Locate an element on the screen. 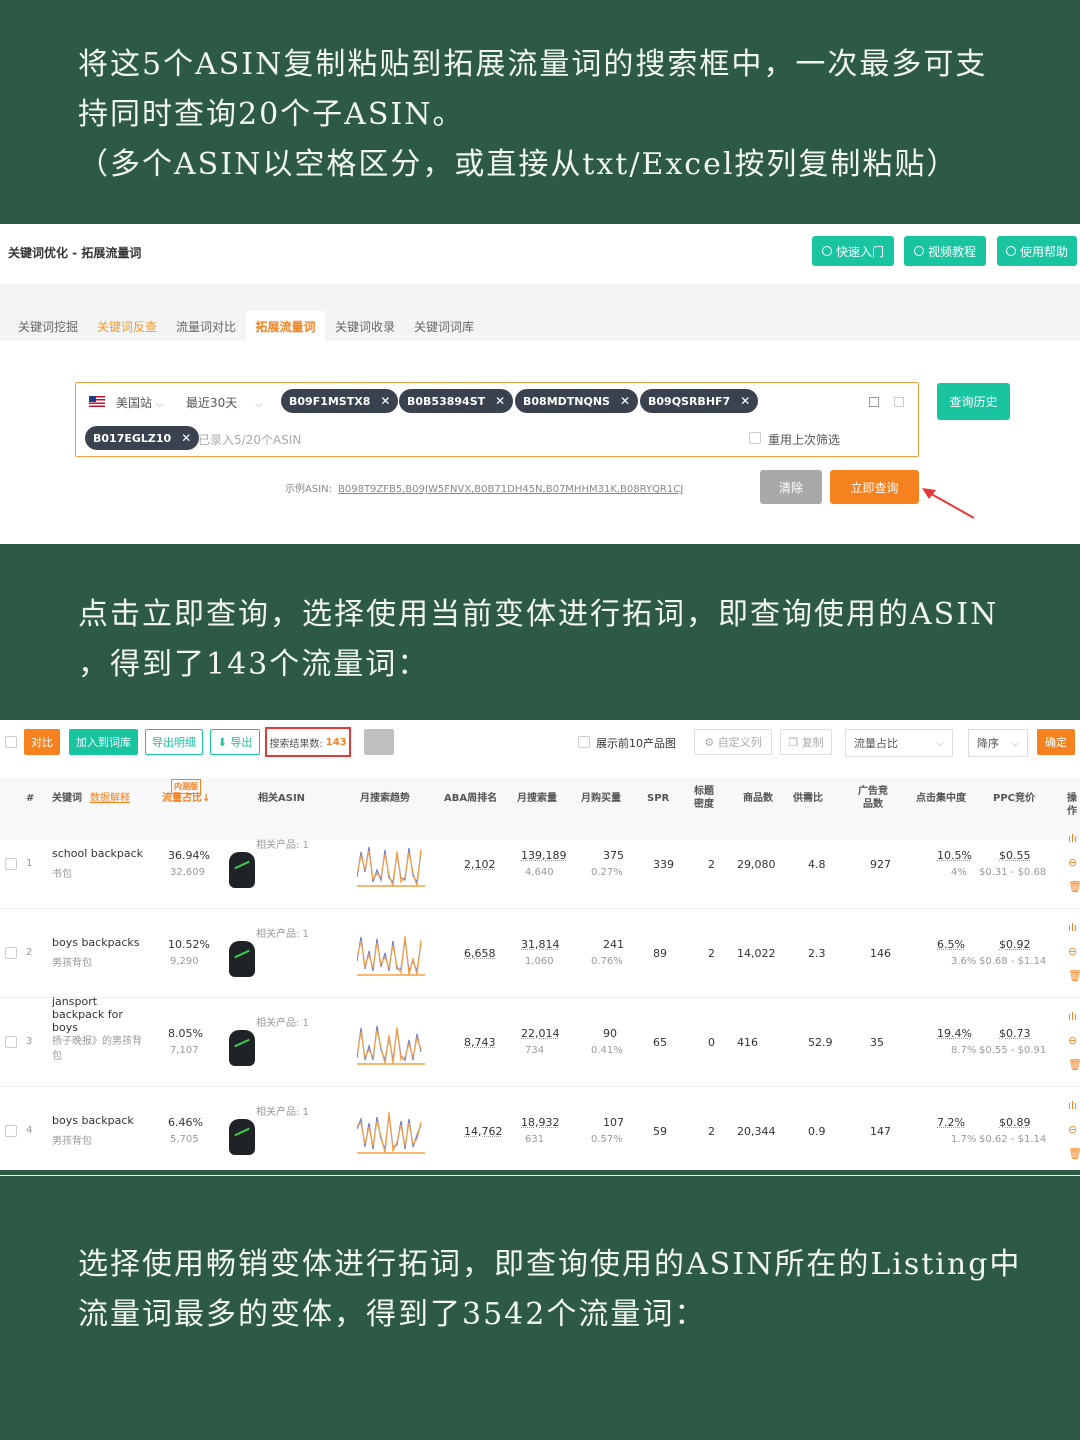 The image size is (1080, 1440). tab-expand-traffic: 拓展流量词 is located at coordinates (285, 326).